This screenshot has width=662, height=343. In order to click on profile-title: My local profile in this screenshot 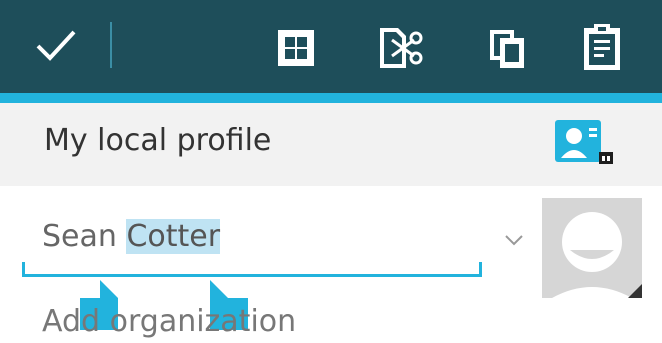, I will do `click(158, 140)`.